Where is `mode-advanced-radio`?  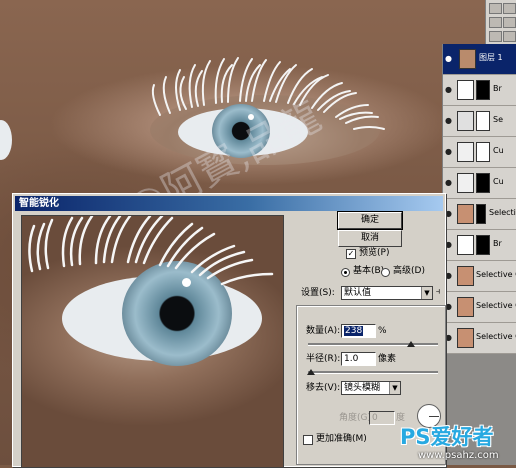 mode-advanced-radio is located at coordinates (385, 272).